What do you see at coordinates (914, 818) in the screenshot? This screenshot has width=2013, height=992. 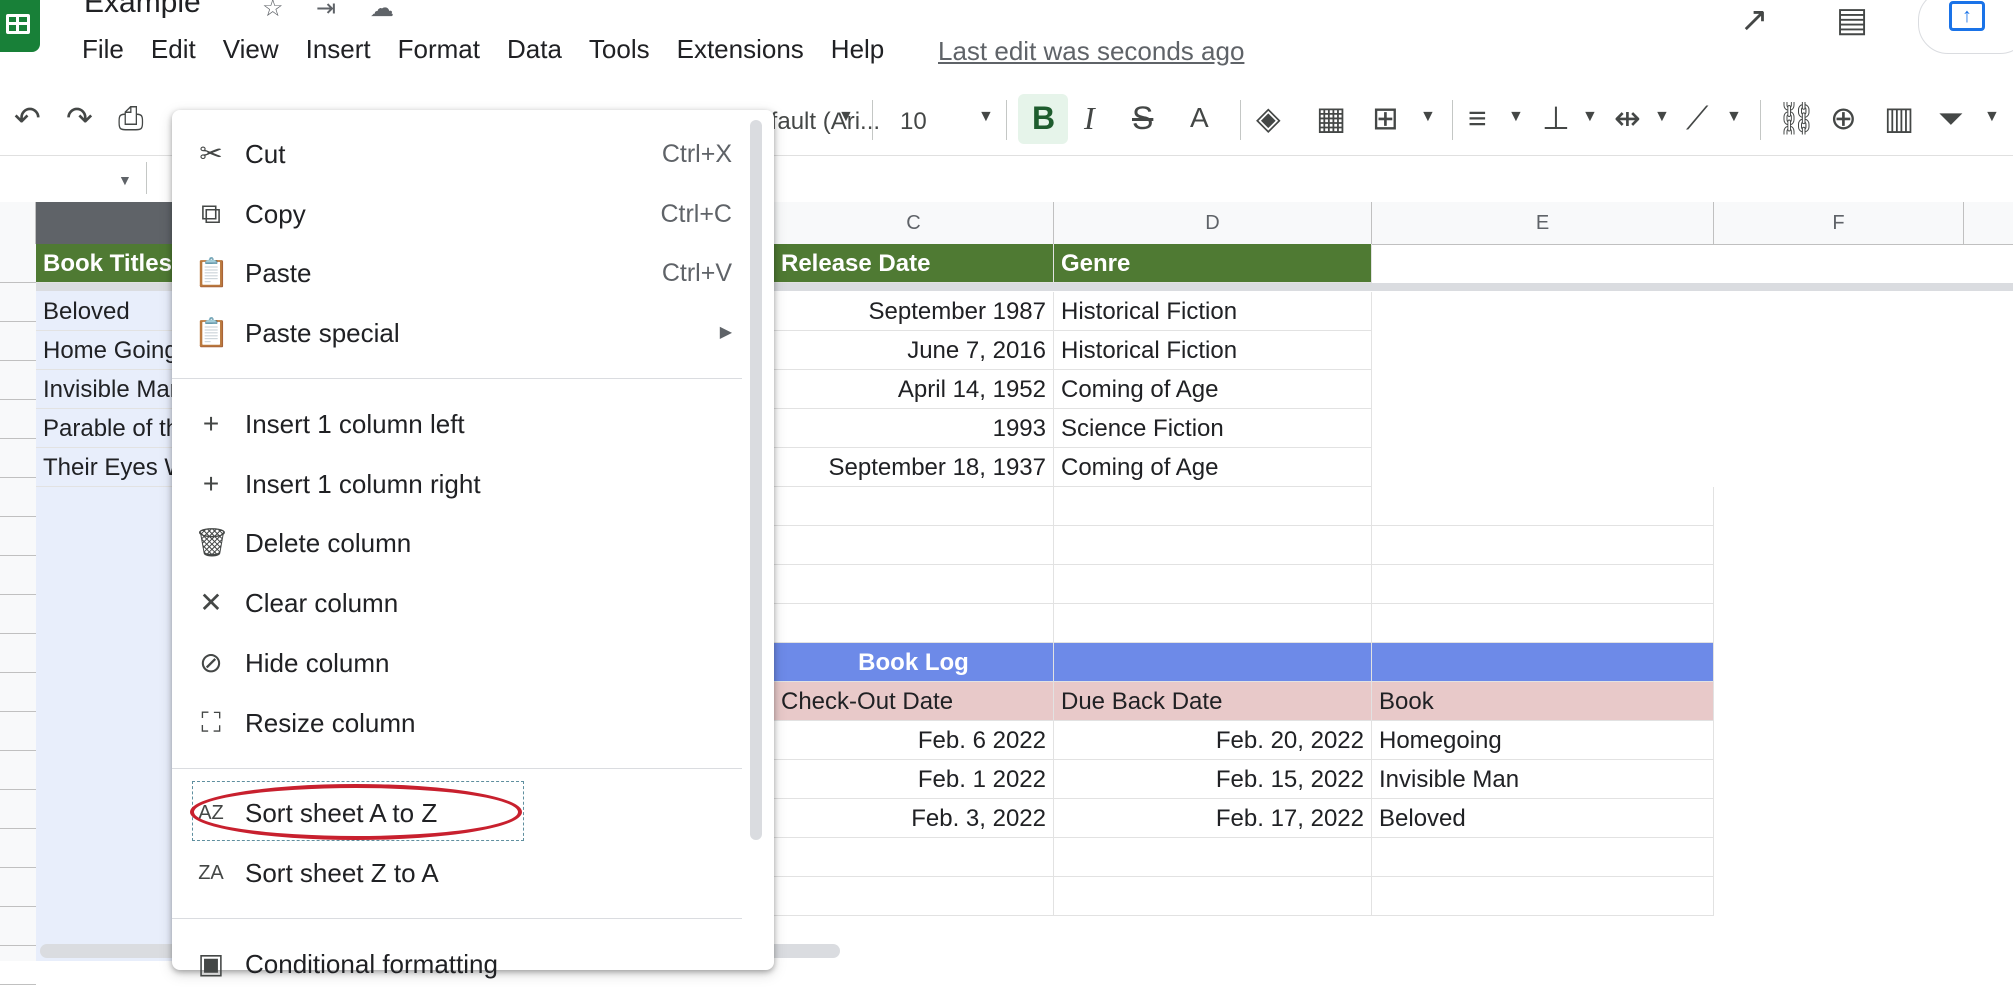 I see `cell-checkout-date: Feb. 3, 2022` at bounding box center [914, 818].